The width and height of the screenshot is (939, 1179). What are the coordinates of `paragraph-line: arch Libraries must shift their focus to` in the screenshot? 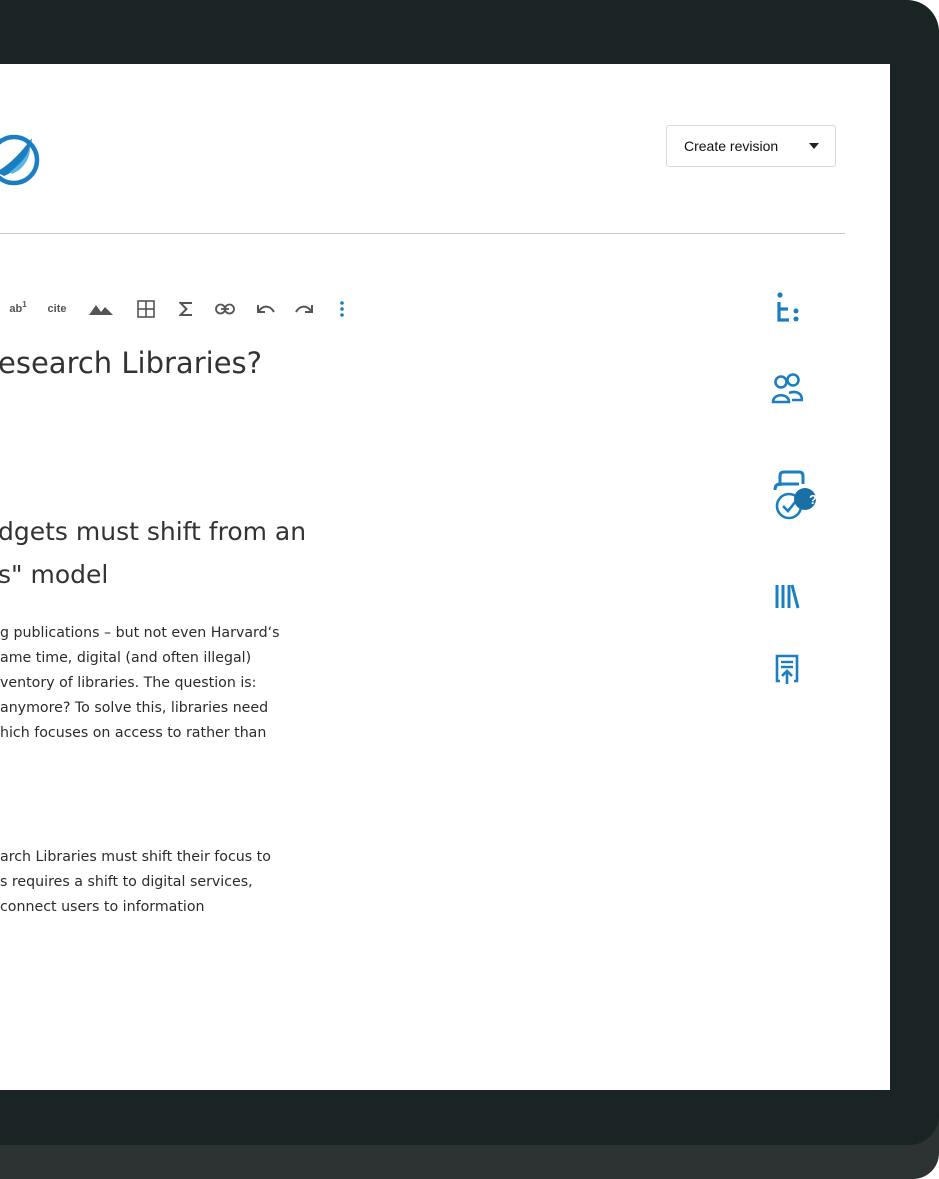 It's located at (135, 857).